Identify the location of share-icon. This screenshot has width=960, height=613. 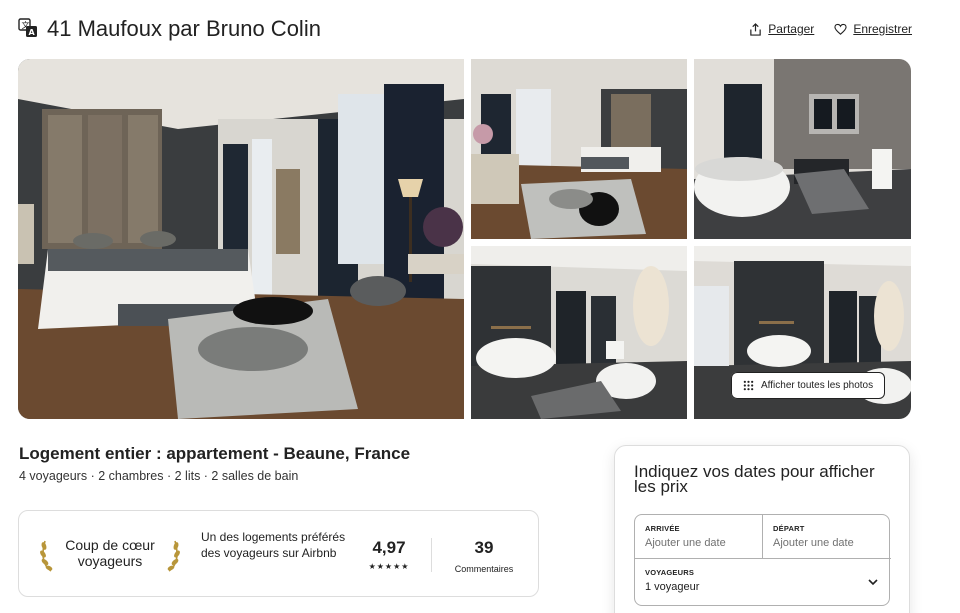
(756, 29).